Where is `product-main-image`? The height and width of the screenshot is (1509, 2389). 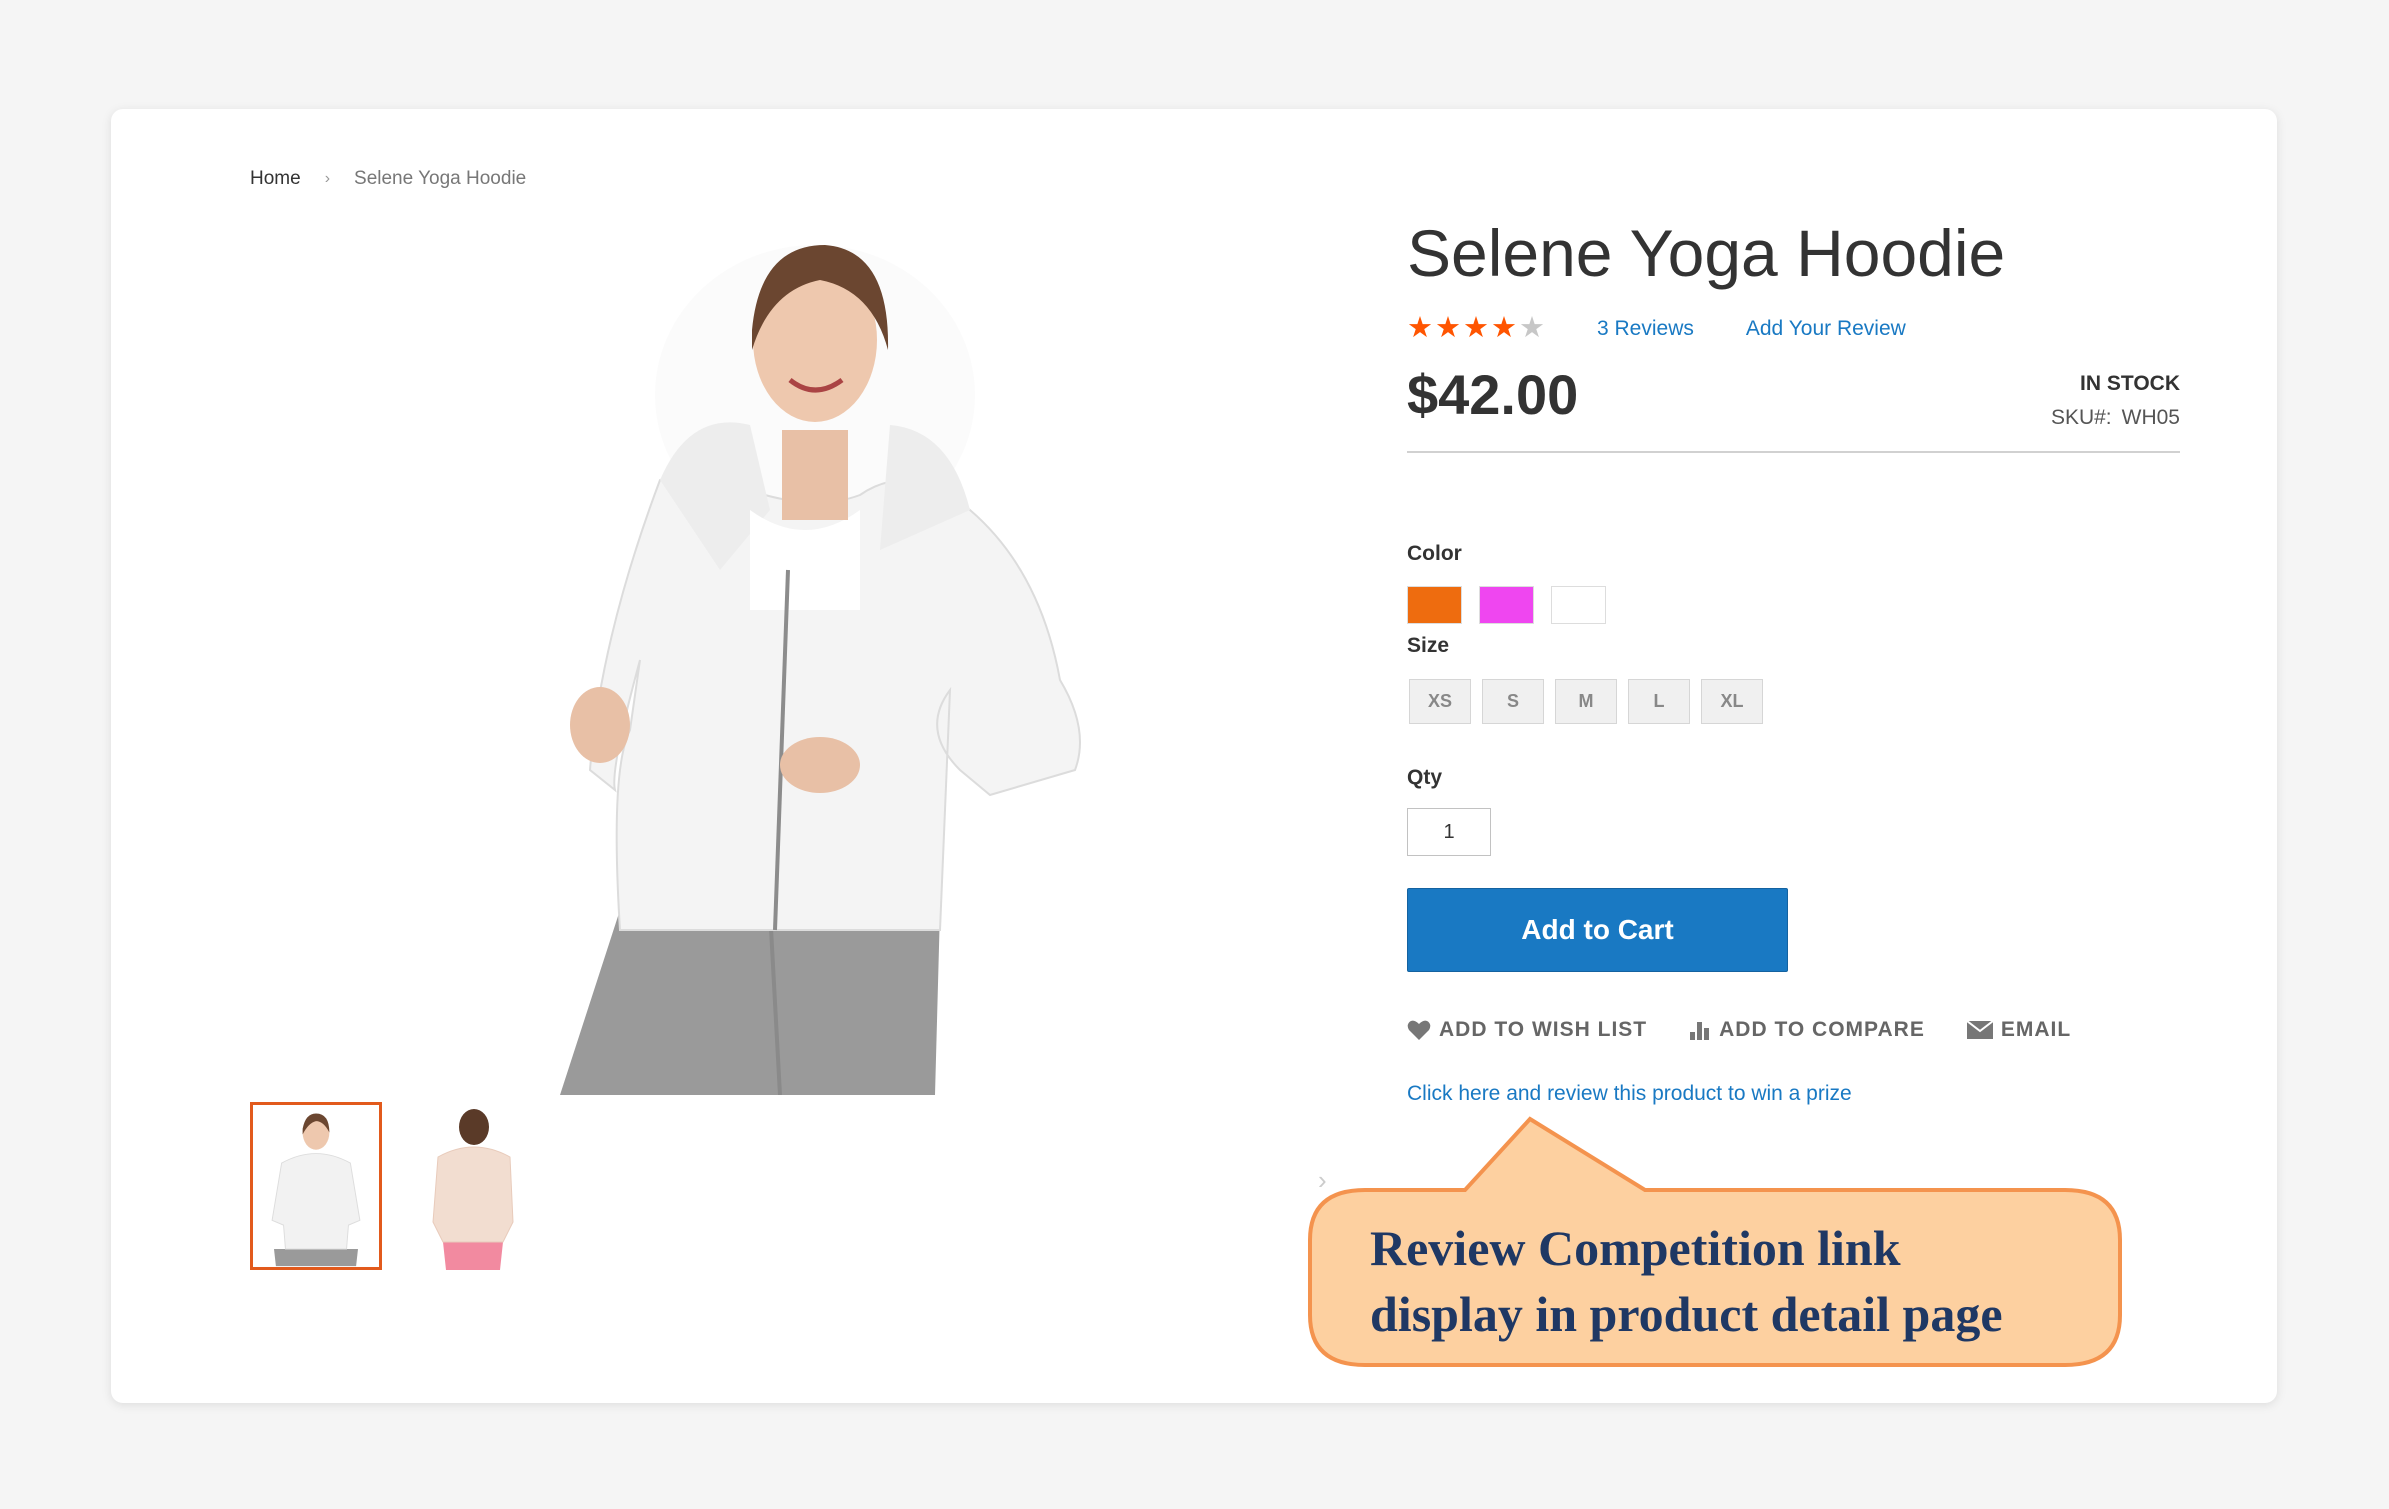
product-main-image is located at coordinates (820, 653).